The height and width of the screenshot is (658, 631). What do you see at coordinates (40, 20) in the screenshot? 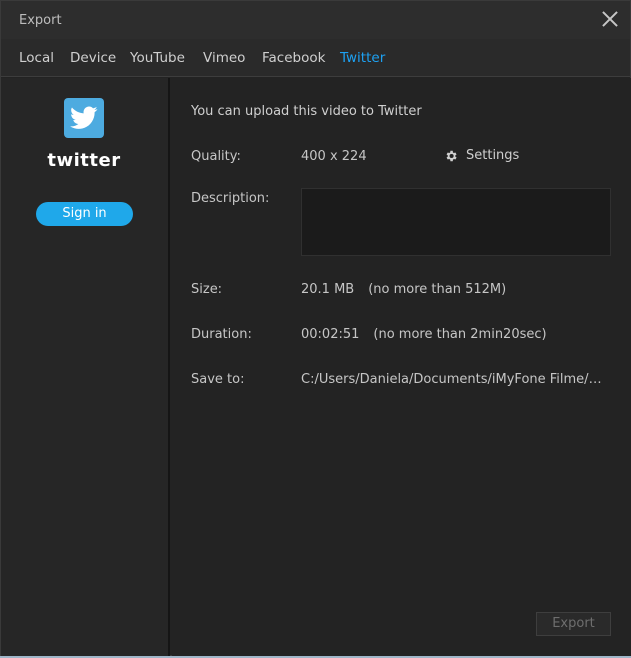
I see `window-title: Export` at bounding box center [40, 20].